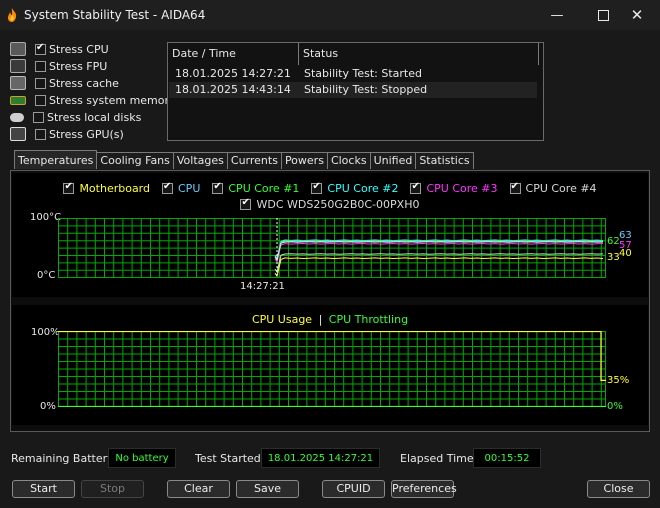 The image size is (660, 508). What do you see at coordinates (304, 160) in the screenshot?
I see `tab-powers: Powers` at bounding box center [304, 160].